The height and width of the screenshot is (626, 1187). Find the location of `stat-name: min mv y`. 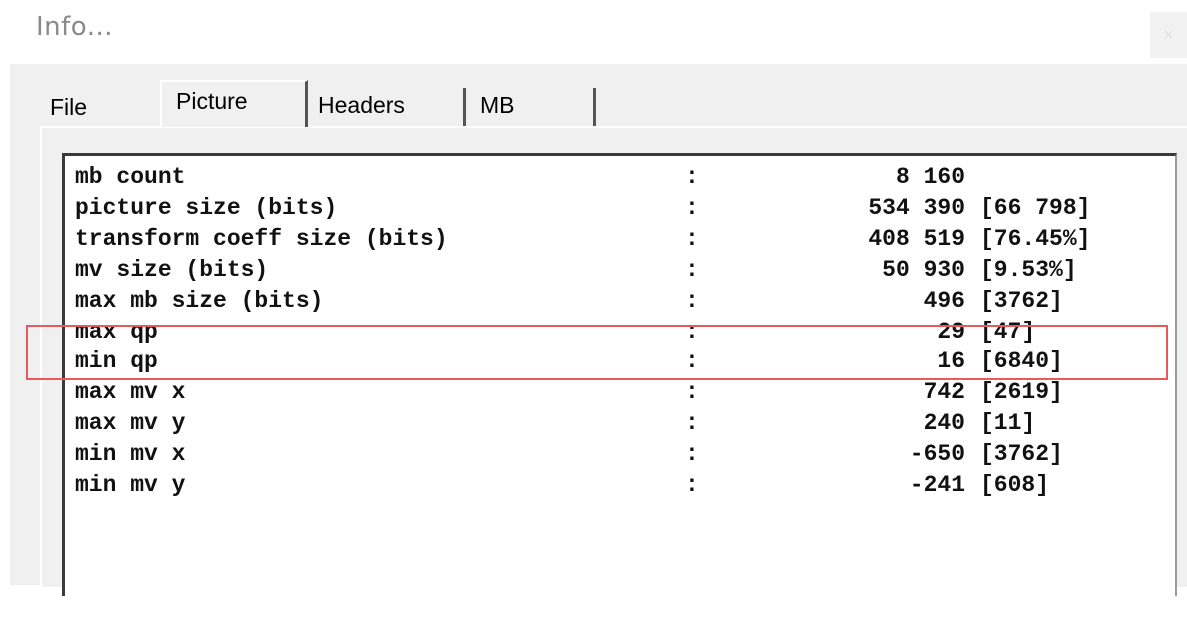

stat-name: min mv y is located at coordinates (130, 485).